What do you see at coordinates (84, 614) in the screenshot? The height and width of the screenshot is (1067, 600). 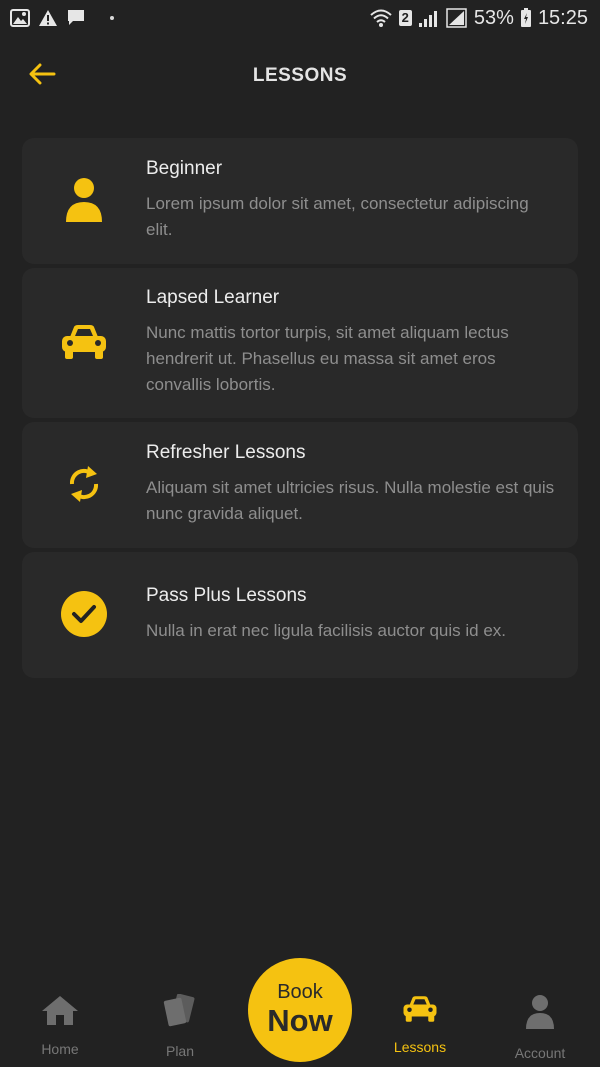 I see `check-circle-icon` at bounding box center [84, 614].